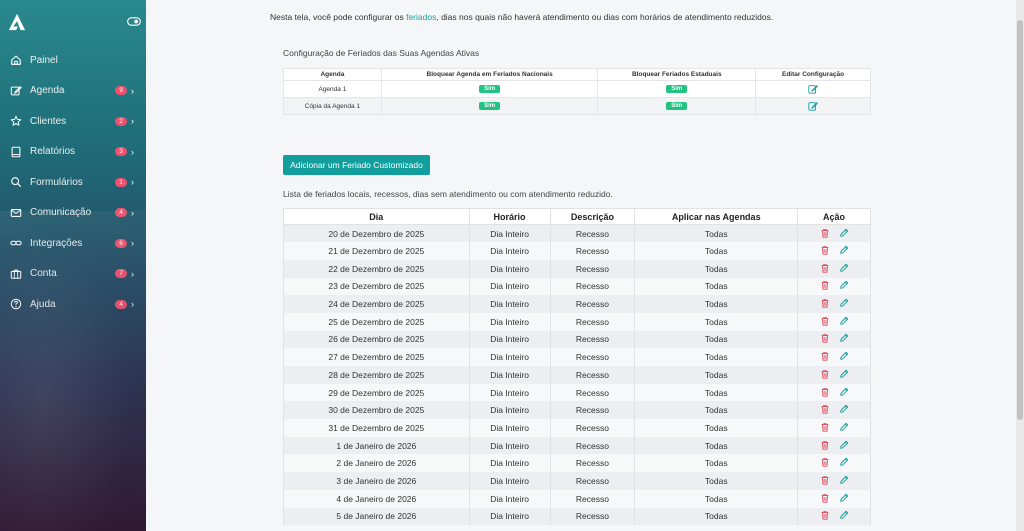 This screenshot has height=531, width=1024. What do you see at coordinates (73, 274) in the screenshot?
I see `sidebar-item-conta: Conta 7 ›` at bounding box center [73, 274].